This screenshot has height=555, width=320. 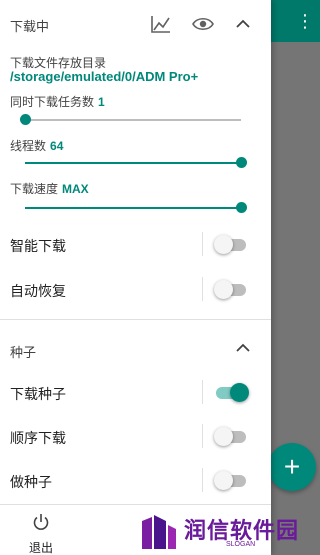 I want to click on add-fab-button: +, so click(x=292, y=467).